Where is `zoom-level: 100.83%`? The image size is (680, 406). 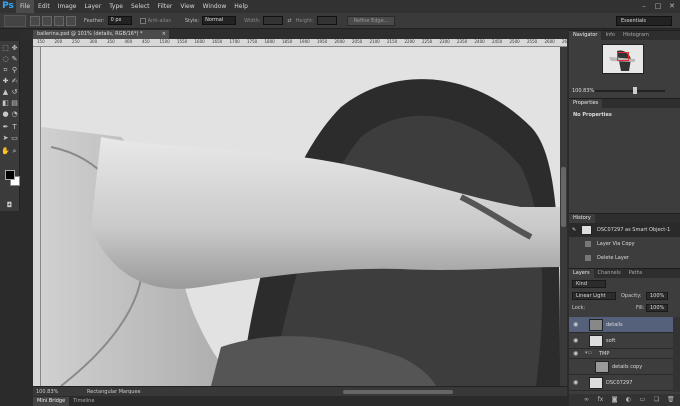
zoom-level: 100.83% is located at coordinates (45, 392).